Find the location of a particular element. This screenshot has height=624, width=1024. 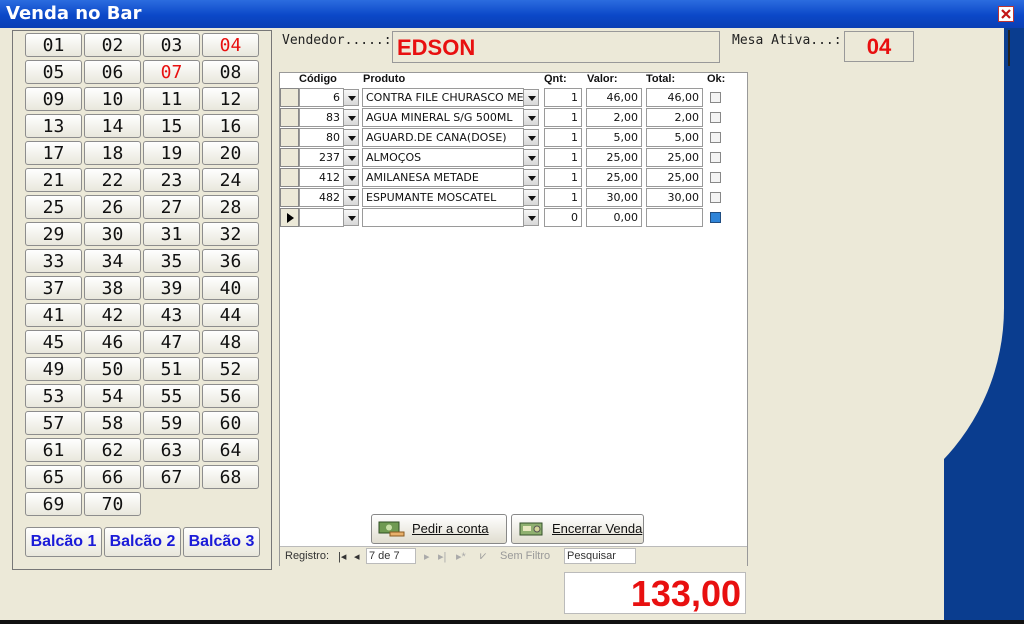

price-field: 2,00 is located at coordinates (614, 117).